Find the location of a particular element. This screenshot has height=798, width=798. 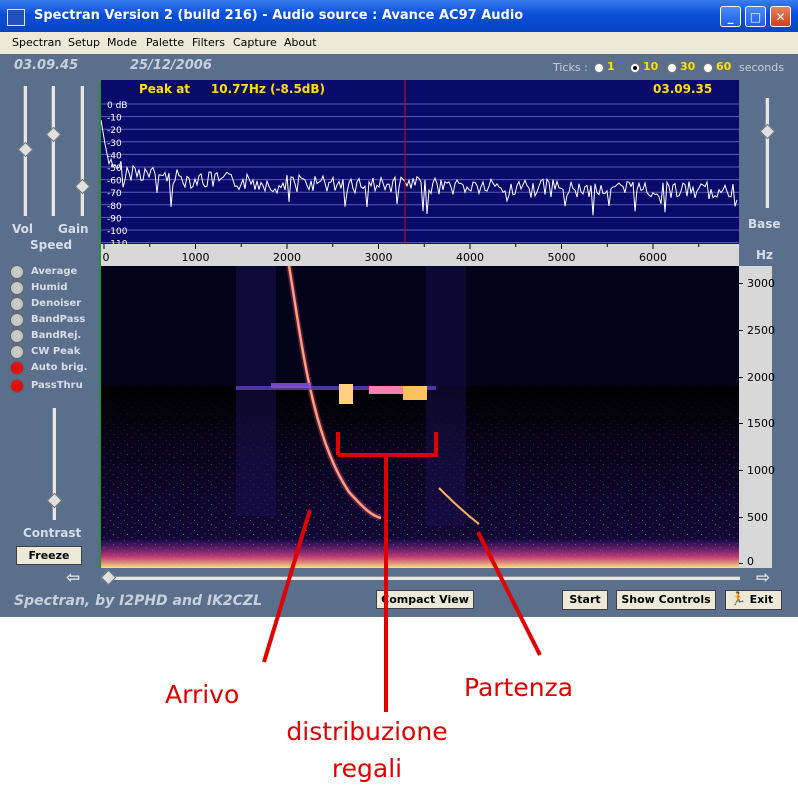

regali-annotation: regali is located at coordinates (367, 768).